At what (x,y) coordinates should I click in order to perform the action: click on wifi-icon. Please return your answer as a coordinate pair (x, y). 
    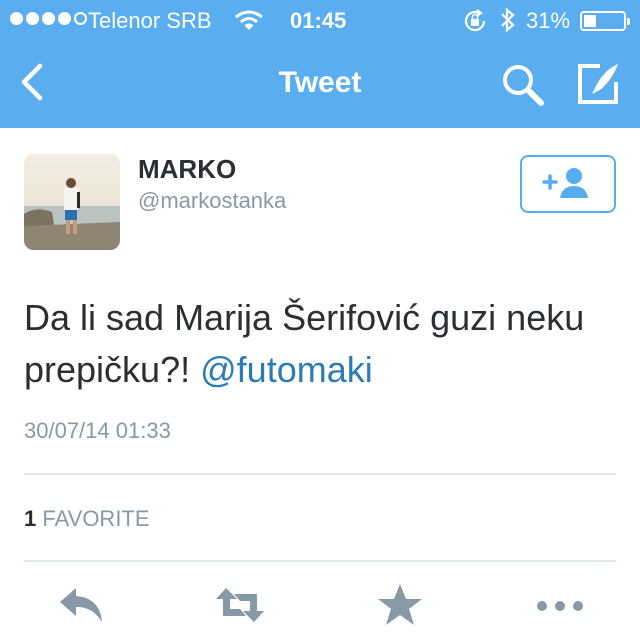
    Looking at the image, I should click on (249, 20).